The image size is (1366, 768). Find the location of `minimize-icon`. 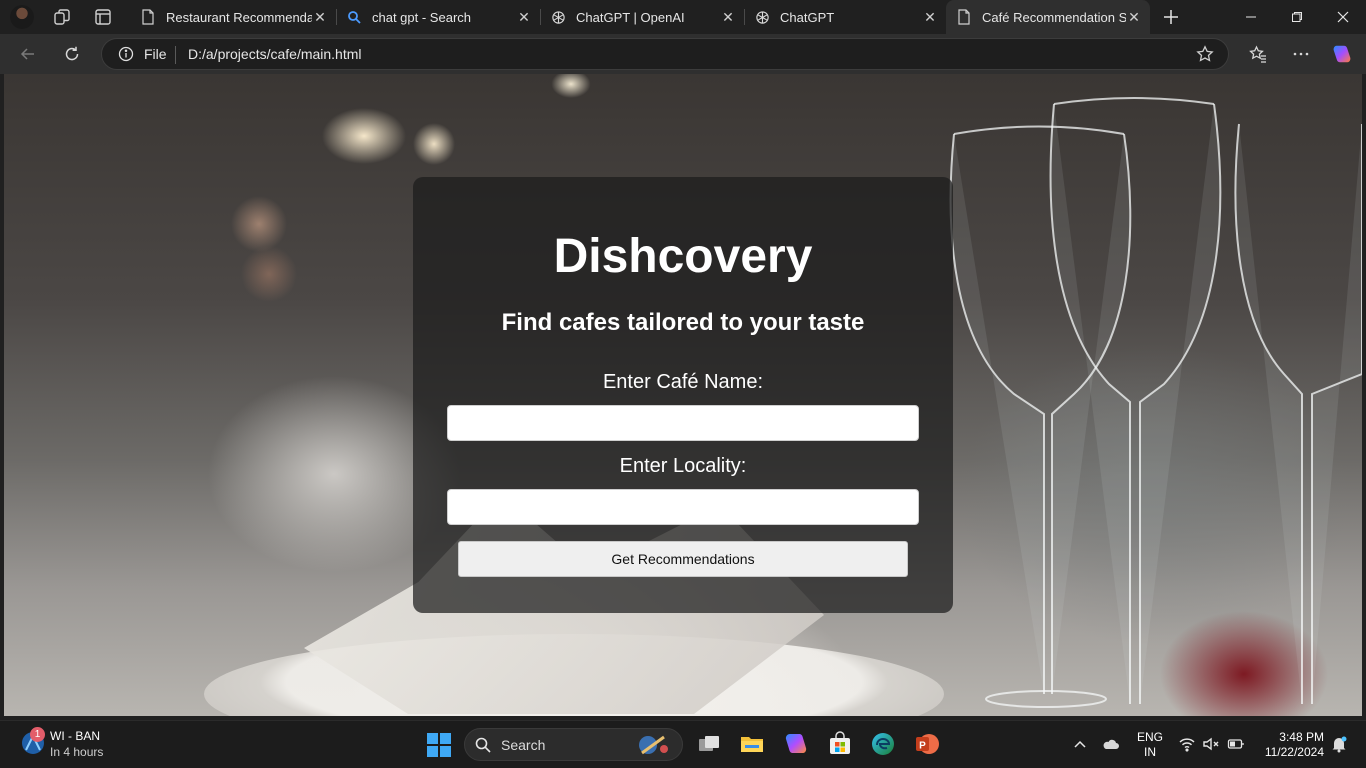

minimize-icon is located at coordinates (1251, 17).